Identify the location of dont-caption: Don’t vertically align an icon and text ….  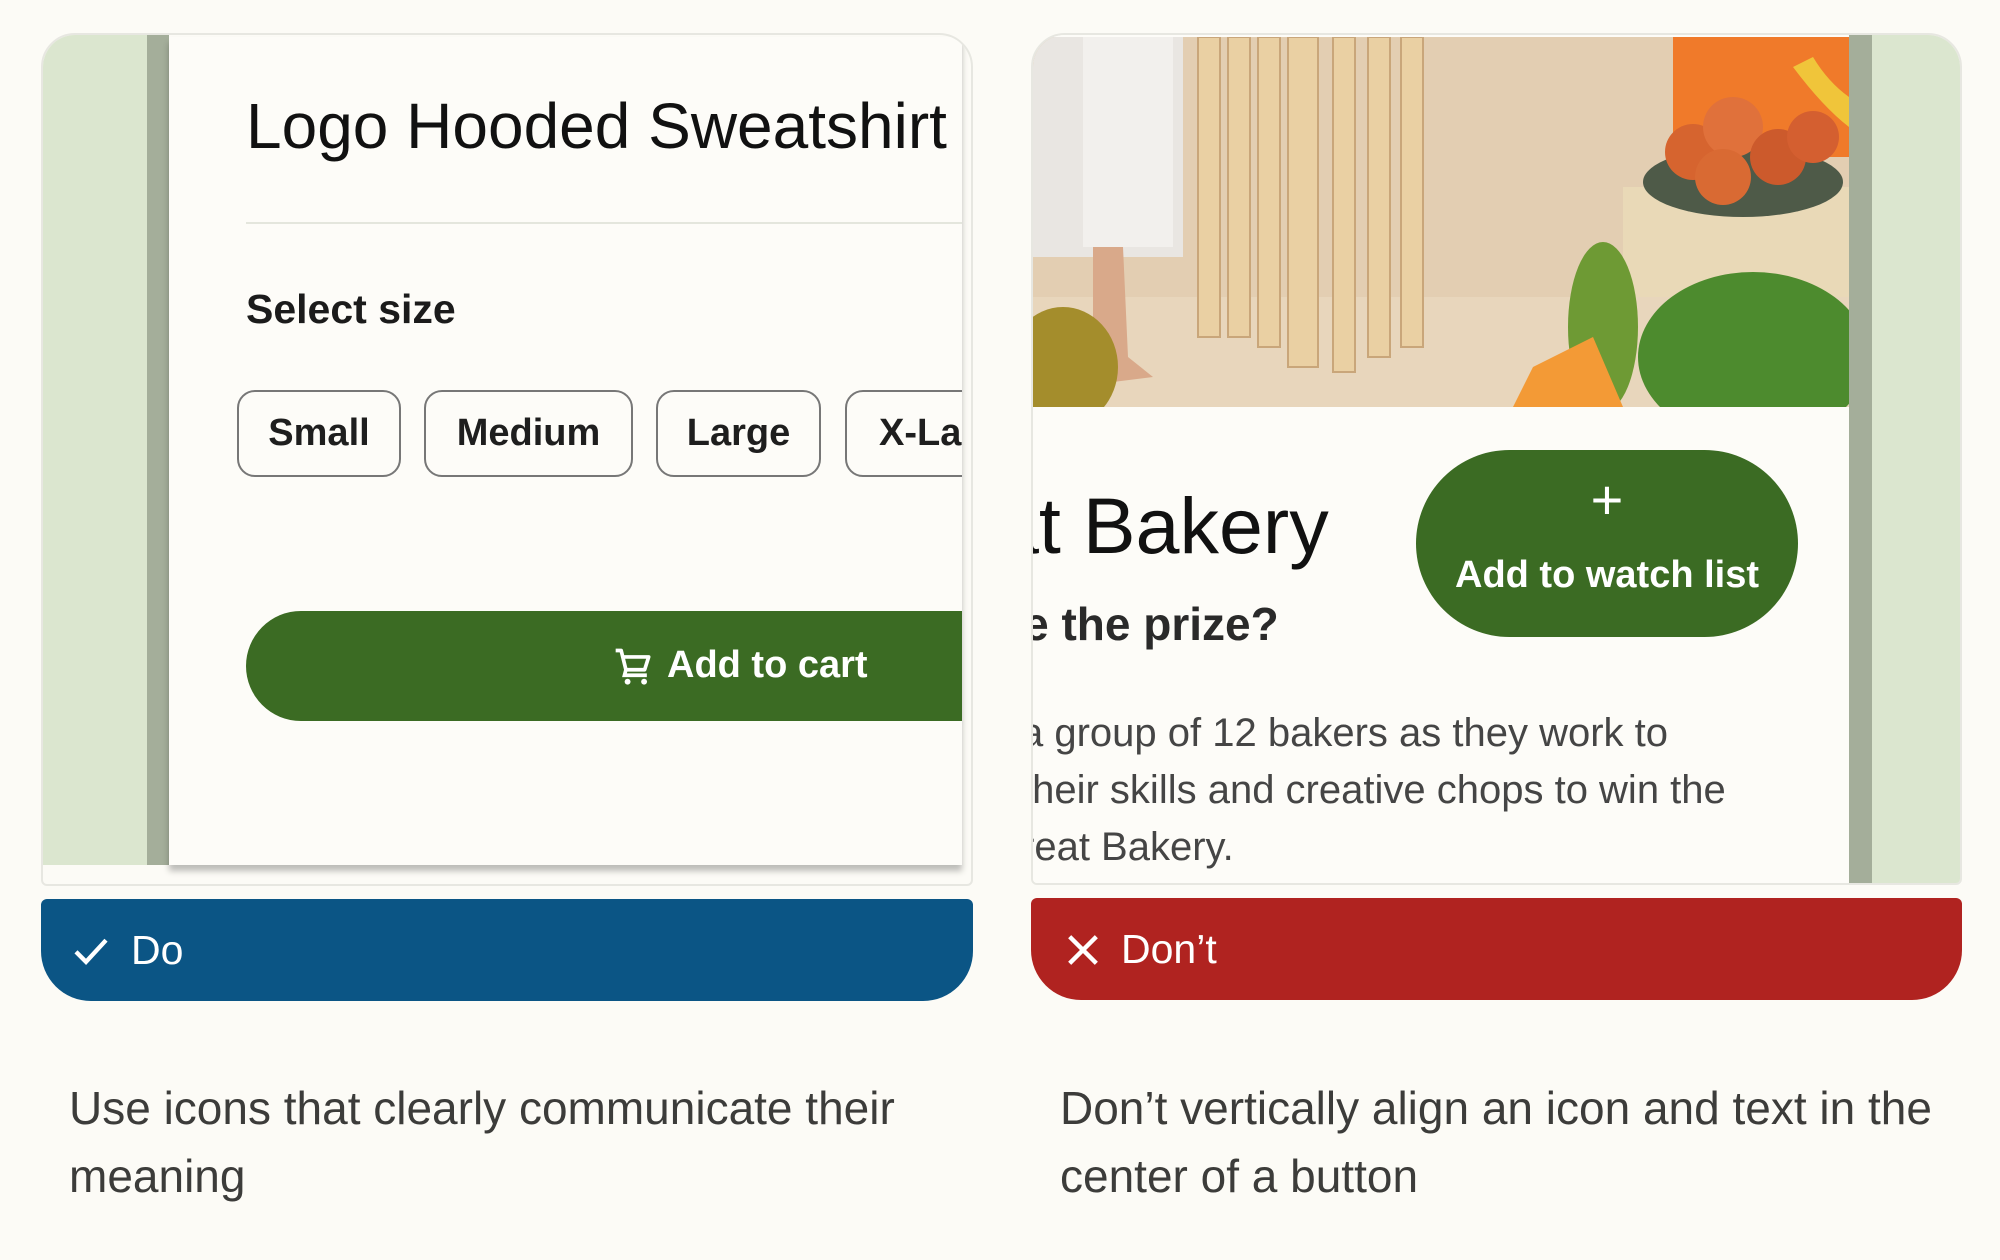
(1496, 1142).